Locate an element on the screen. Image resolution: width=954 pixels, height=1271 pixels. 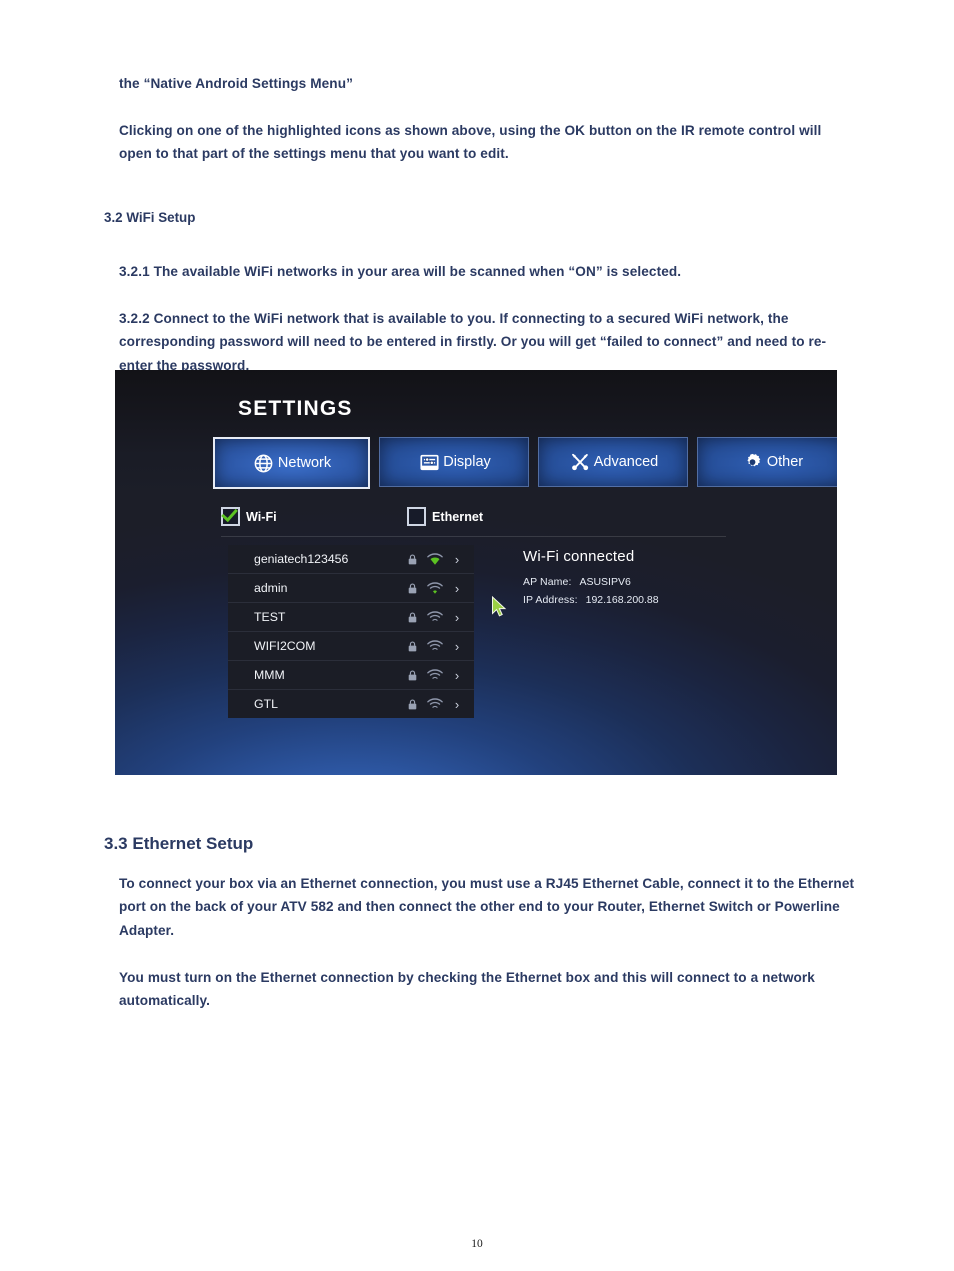
ip-address-value: 192.168.200.88 is located at coordinates (622, 600).